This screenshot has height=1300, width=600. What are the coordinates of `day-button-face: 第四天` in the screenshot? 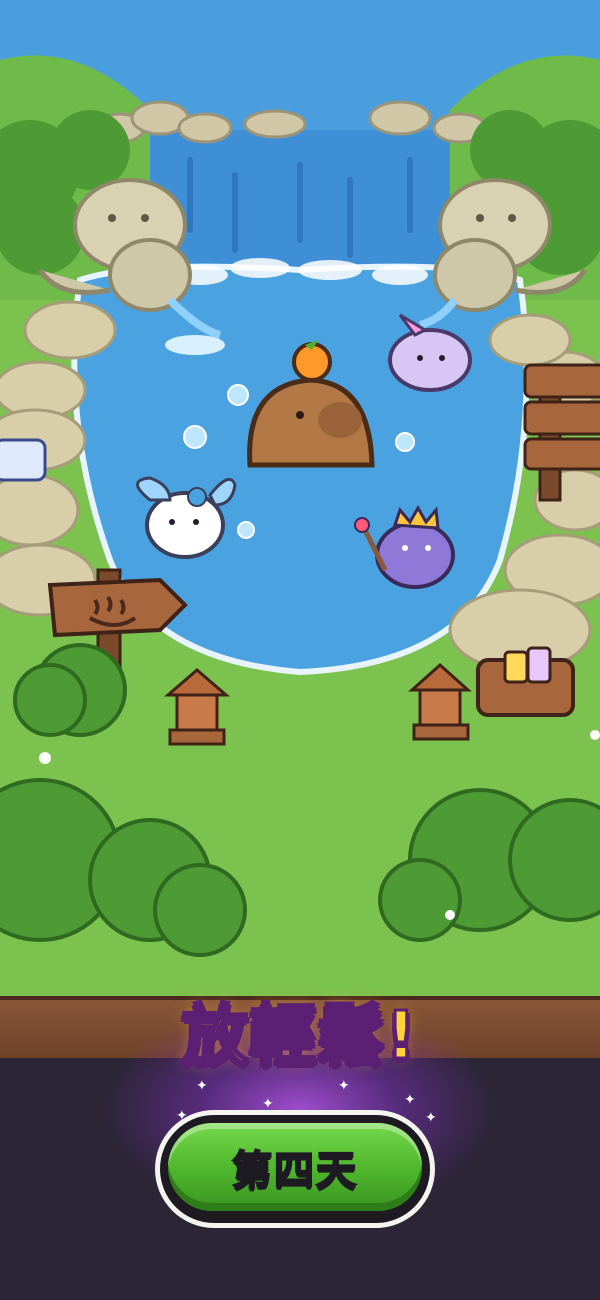 It's located at (295, 1167).